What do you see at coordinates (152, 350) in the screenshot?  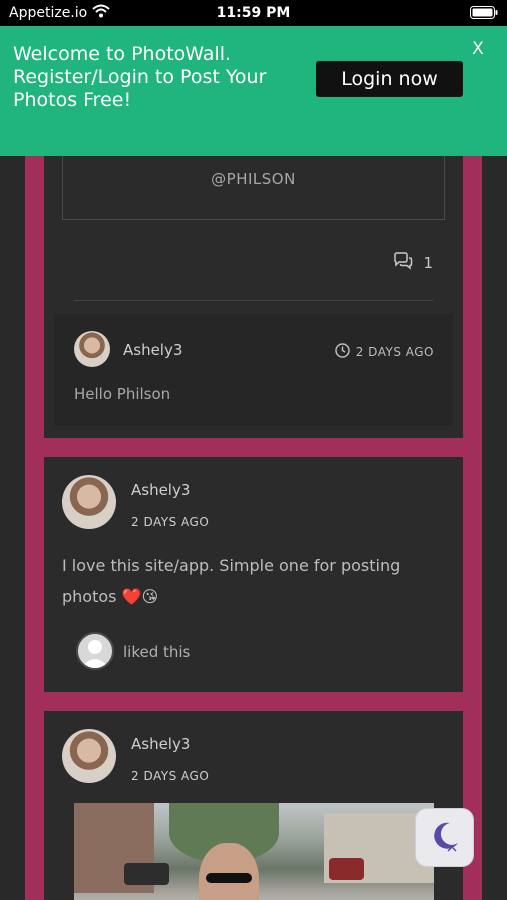 I see `comment-username: Ashely3` at bounding box center [152, 350].